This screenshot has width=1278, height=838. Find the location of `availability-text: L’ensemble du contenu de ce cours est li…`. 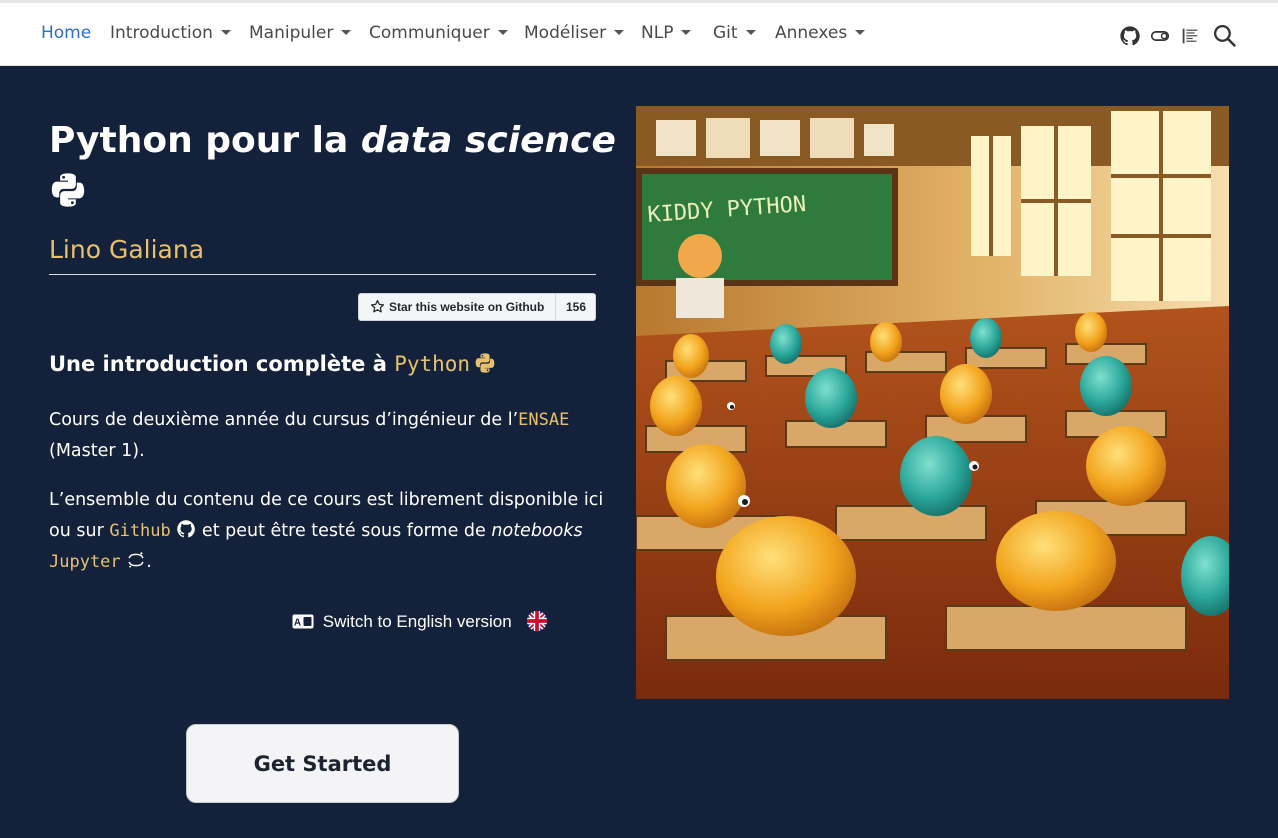

availability-text: L’ensemble du contenu de ce cours est li… is located at coordinates (326, 531).